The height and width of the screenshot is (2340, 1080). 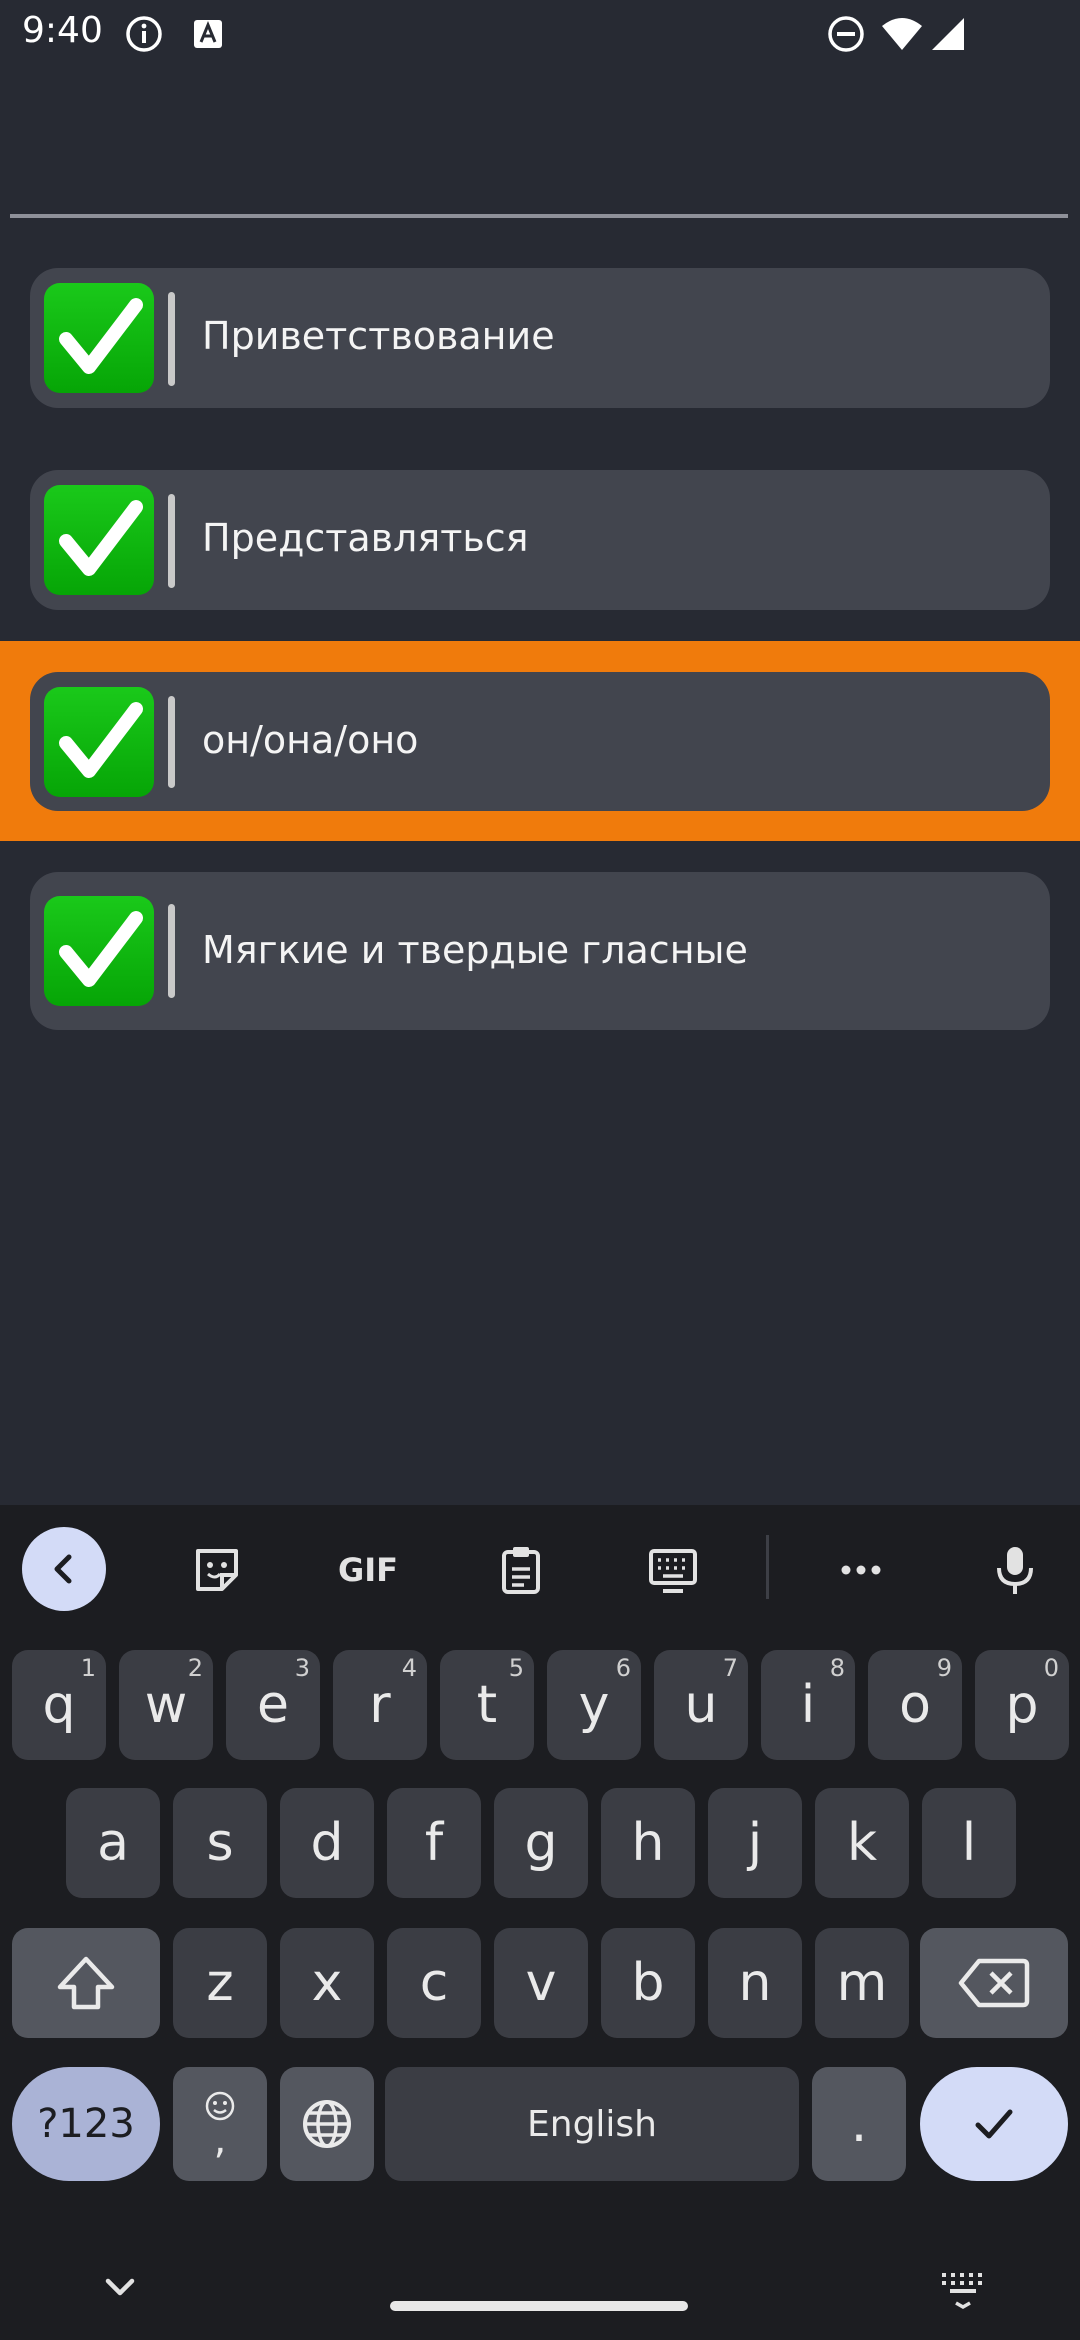 What do you see at coordinates (902, 36) in the screenshot?
I see `wifi-icon` at bounding box center [902, 36].